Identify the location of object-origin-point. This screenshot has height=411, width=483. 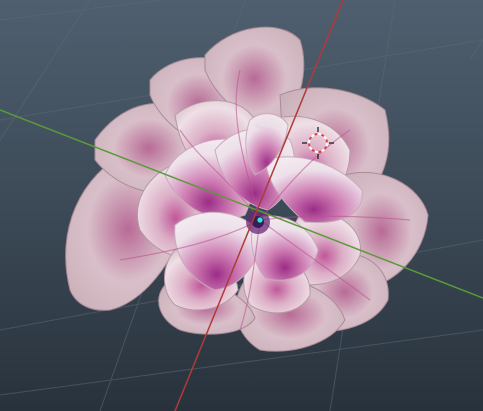
(260, 220).